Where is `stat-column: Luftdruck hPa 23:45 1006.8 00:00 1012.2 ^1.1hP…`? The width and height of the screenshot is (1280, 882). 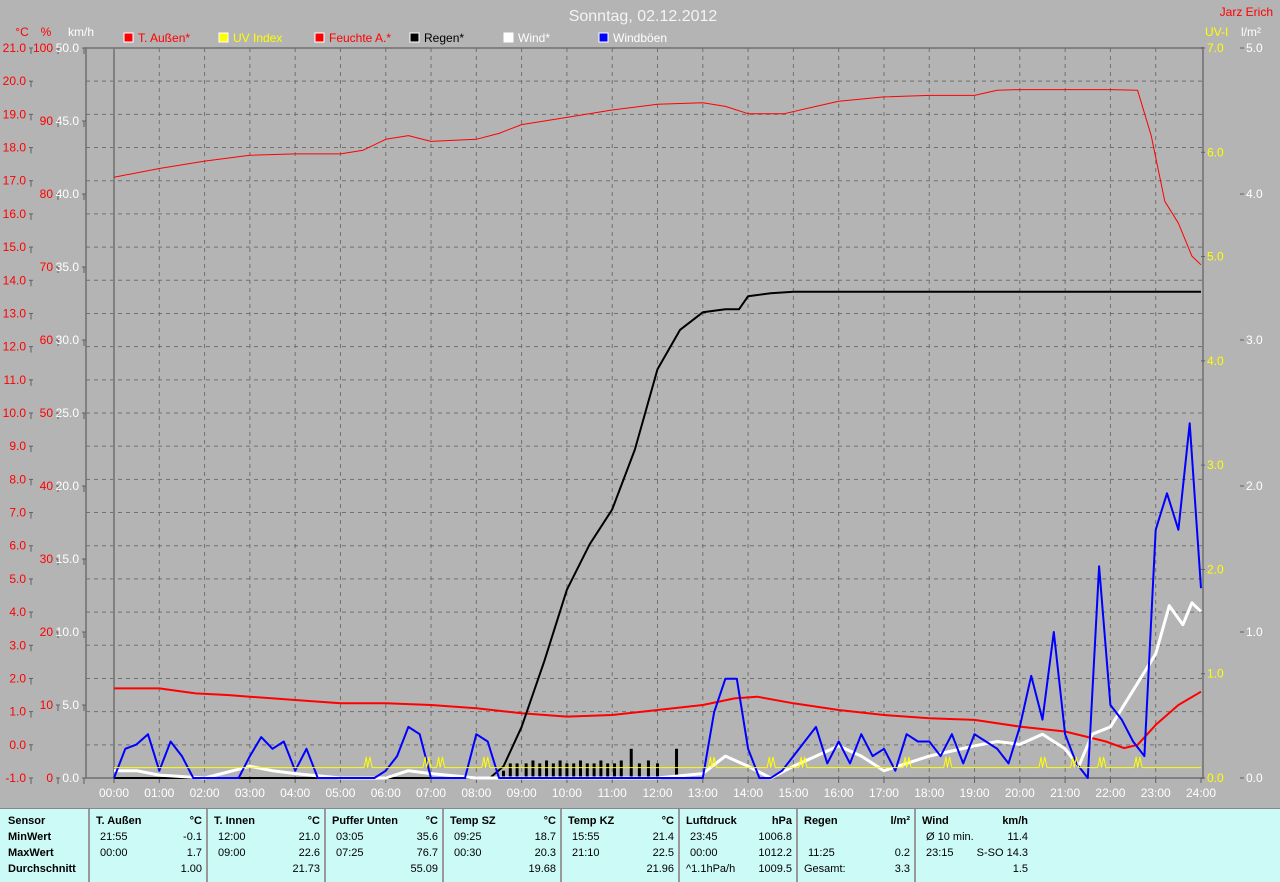
stat-column: Luftdruck hPa 23:45 1006.8 00:00 1012.2 ^1.1hP… is located at coordinates (737, 845).